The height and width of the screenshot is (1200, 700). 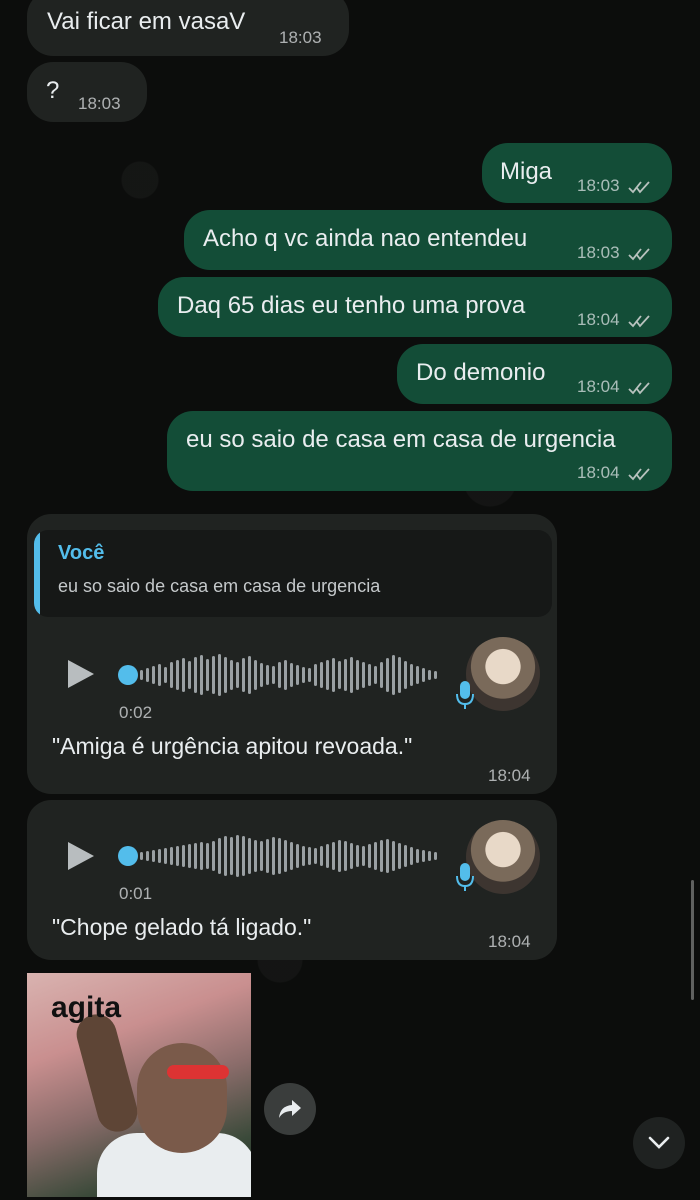 I want to click on sticker-arm, so click(x=107, y=1073).